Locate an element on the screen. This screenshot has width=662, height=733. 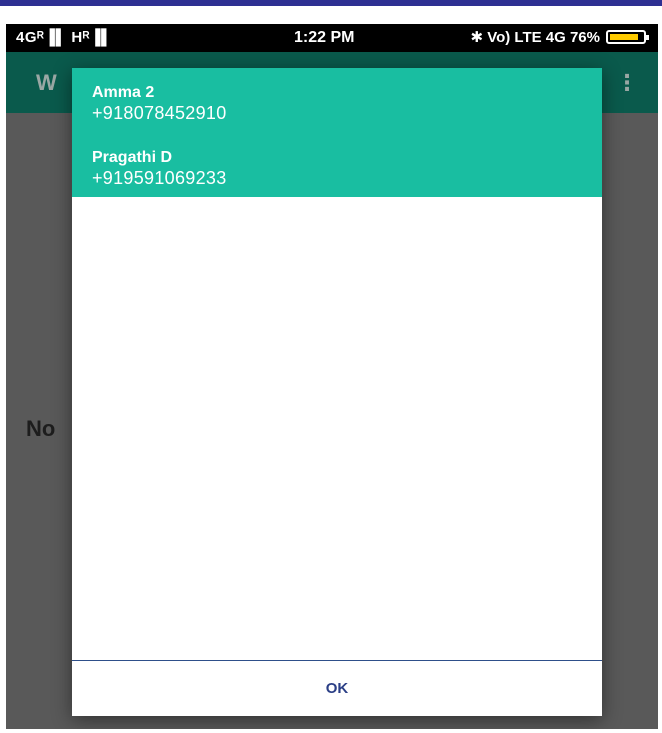
battery-fill is located at coordinates (624, 37).